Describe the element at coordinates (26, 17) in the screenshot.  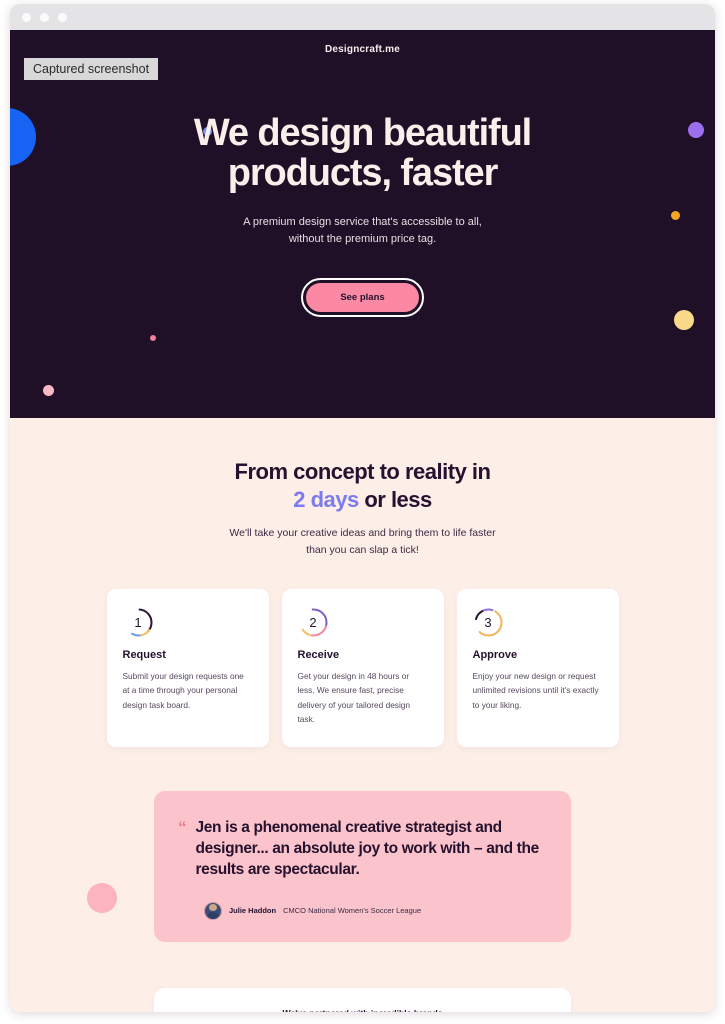
I see `close-icon` at that location.